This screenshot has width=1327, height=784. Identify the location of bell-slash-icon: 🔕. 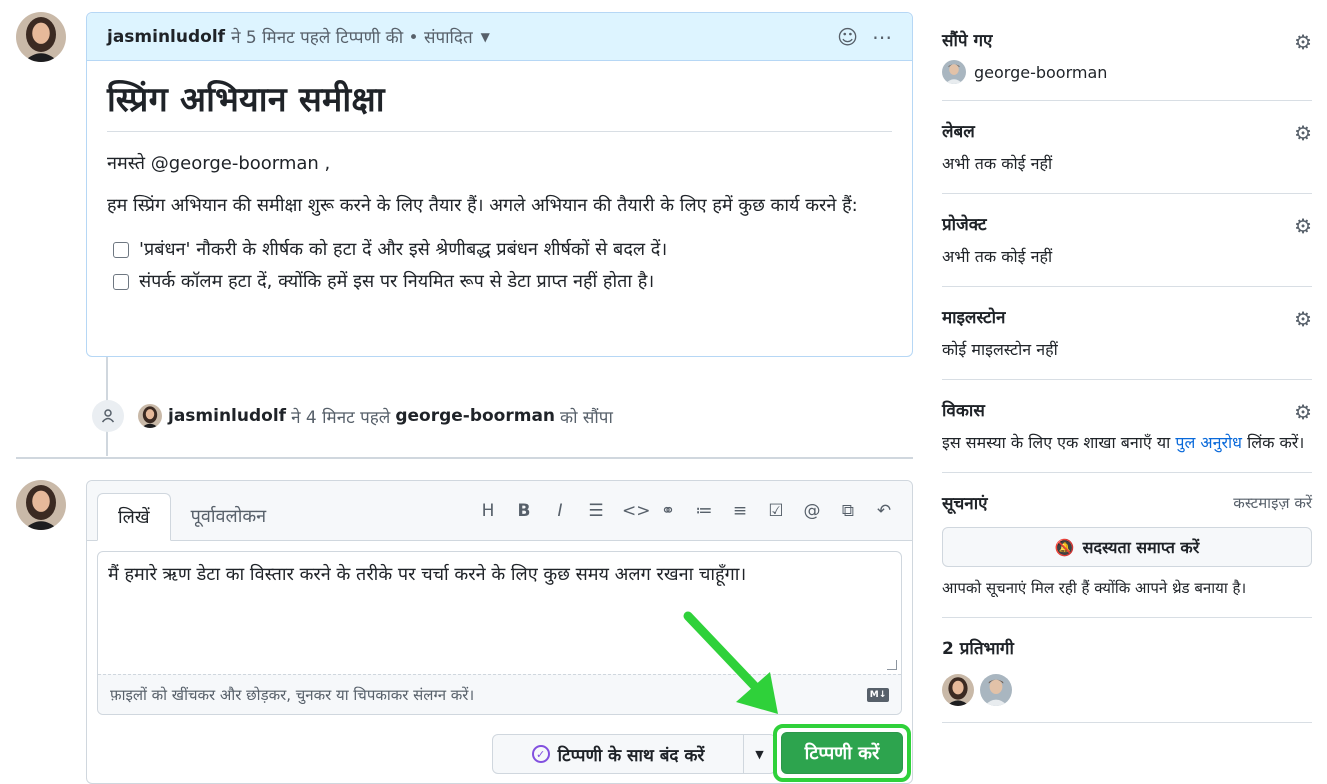
(1064, 547).